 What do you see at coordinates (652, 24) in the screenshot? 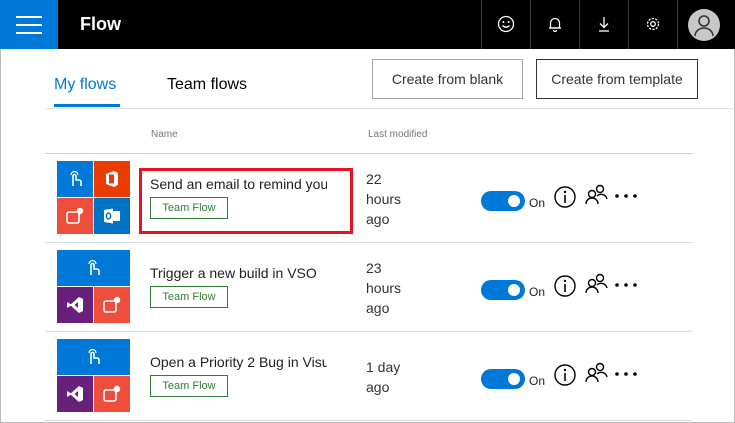
I see `gear-icon` at bounding box center [652, 24].